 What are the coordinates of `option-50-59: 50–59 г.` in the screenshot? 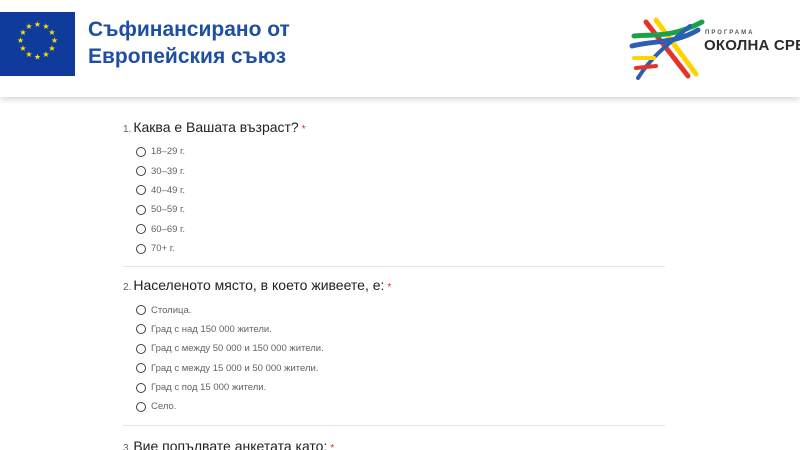 It's located at (394, 209).